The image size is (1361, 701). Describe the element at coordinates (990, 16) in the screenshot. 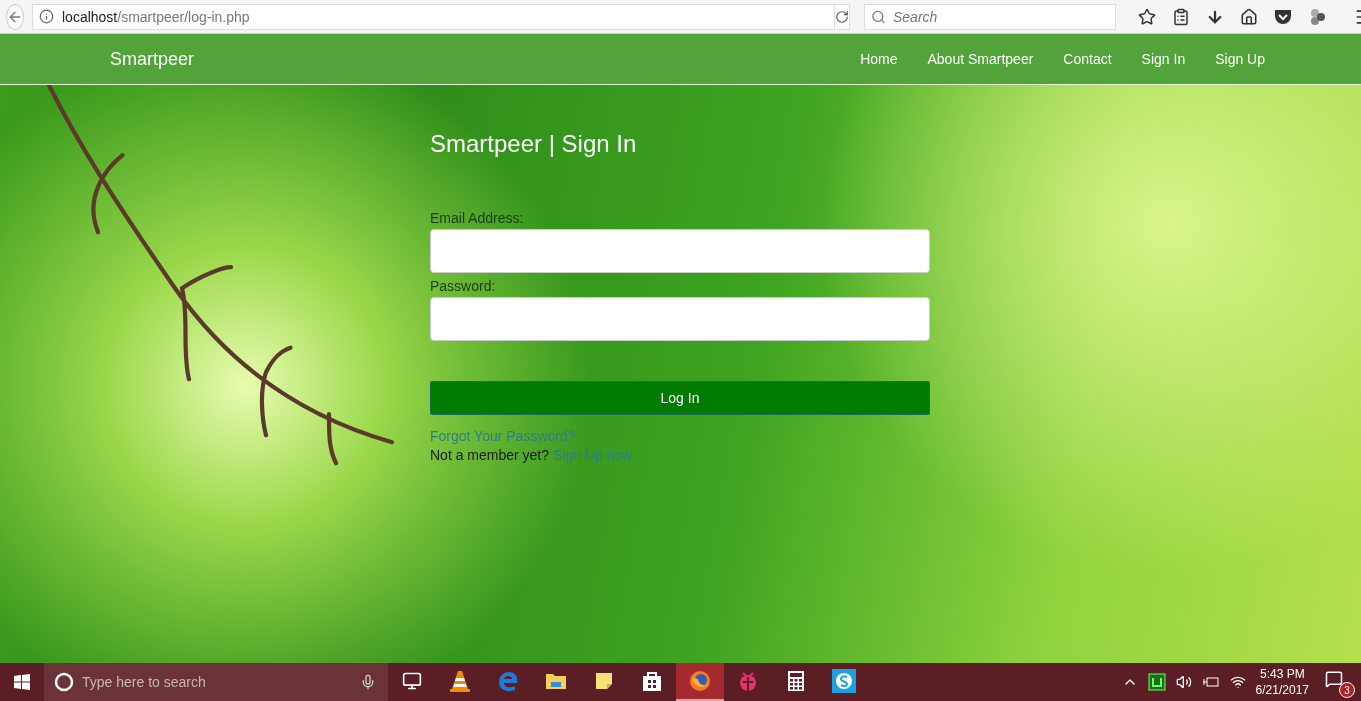

I see `search-field: Search` at that location.